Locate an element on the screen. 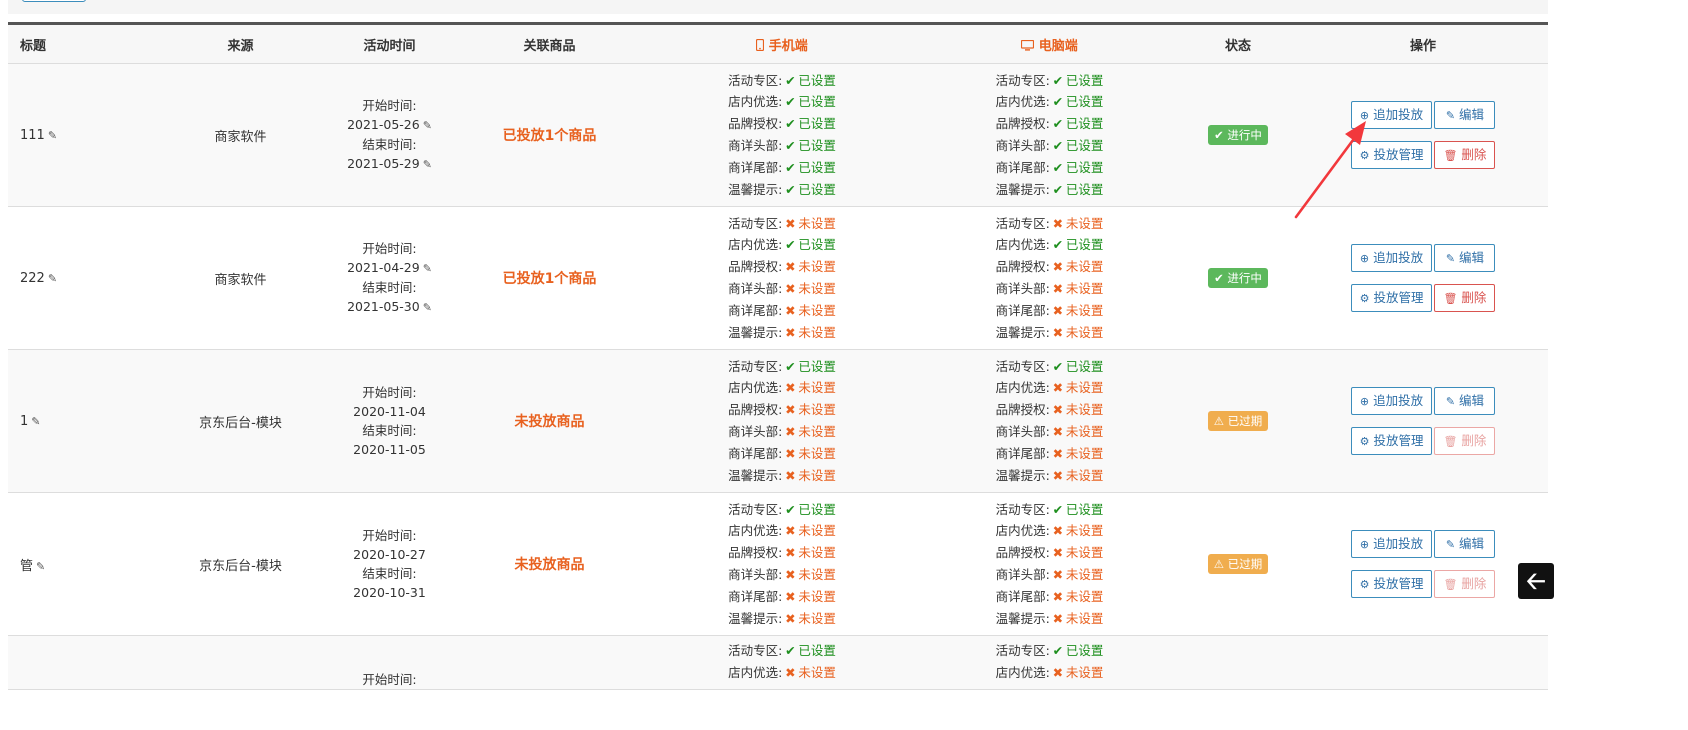 The width and height of the screenshot is (1688, 730). config-item: 店内优选: ✔ 已设置 is located at coordinates (782, 102).